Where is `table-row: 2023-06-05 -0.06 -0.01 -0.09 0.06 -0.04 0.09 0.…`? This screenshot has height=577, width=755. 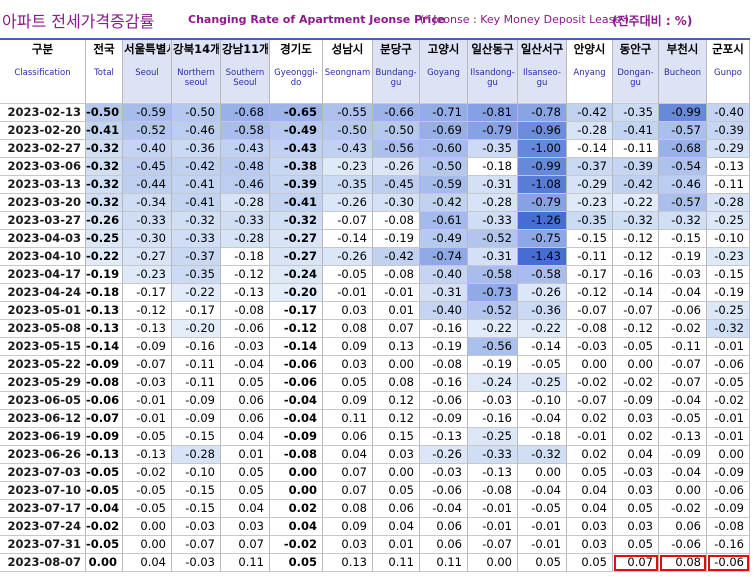
table-row: 2023-06-05 -0.06 -0.01 -0.09 0.06 -0.04 0.09 0.… is located at coordinates (375, 401).